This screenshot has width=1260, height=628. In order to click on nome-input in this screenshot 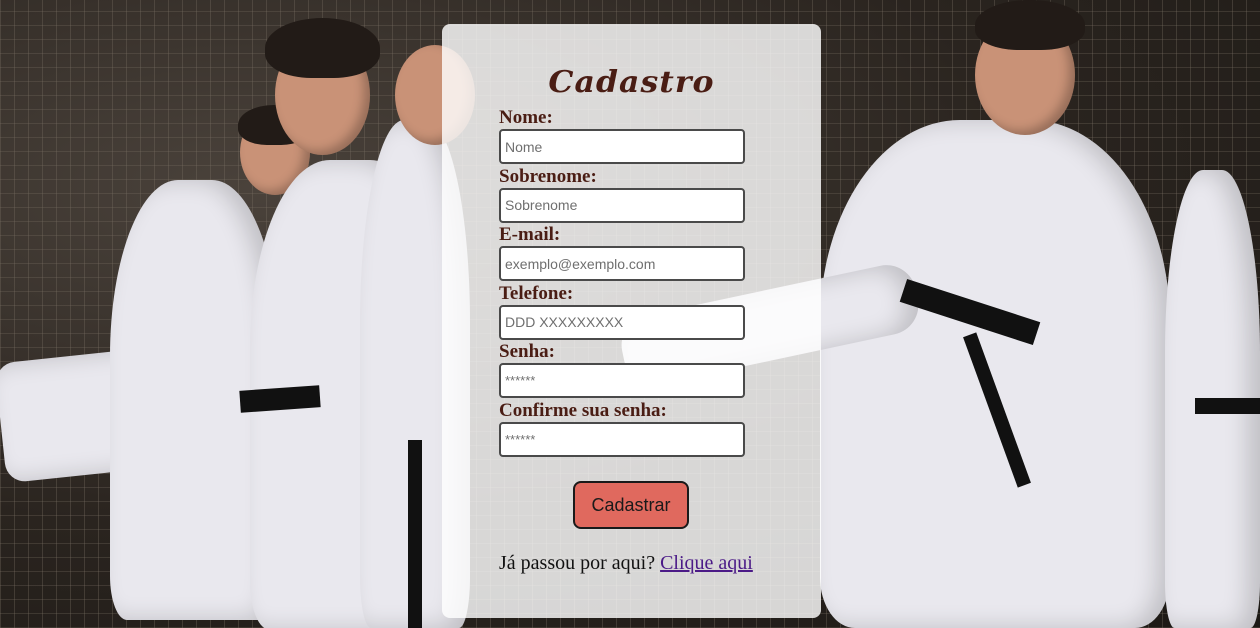, I will do `click(622, 146)`.